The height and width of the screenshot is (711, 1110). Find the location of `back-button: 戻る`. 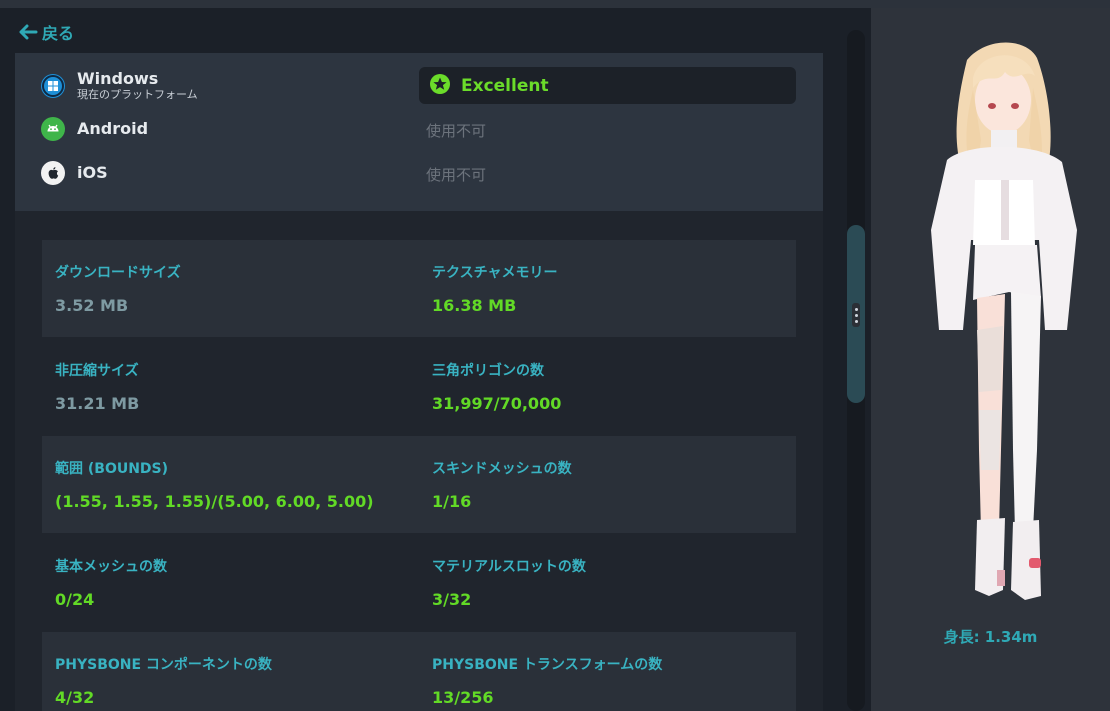

back-button: 戻る is located at coordinates (46, 32).